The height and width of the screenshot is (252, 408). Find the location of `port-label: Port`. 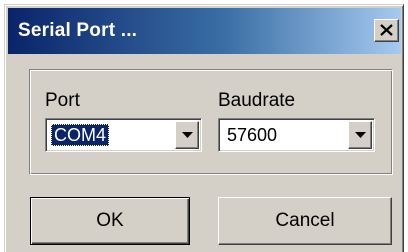

port-label: Port is located at coordinates (62, 100).